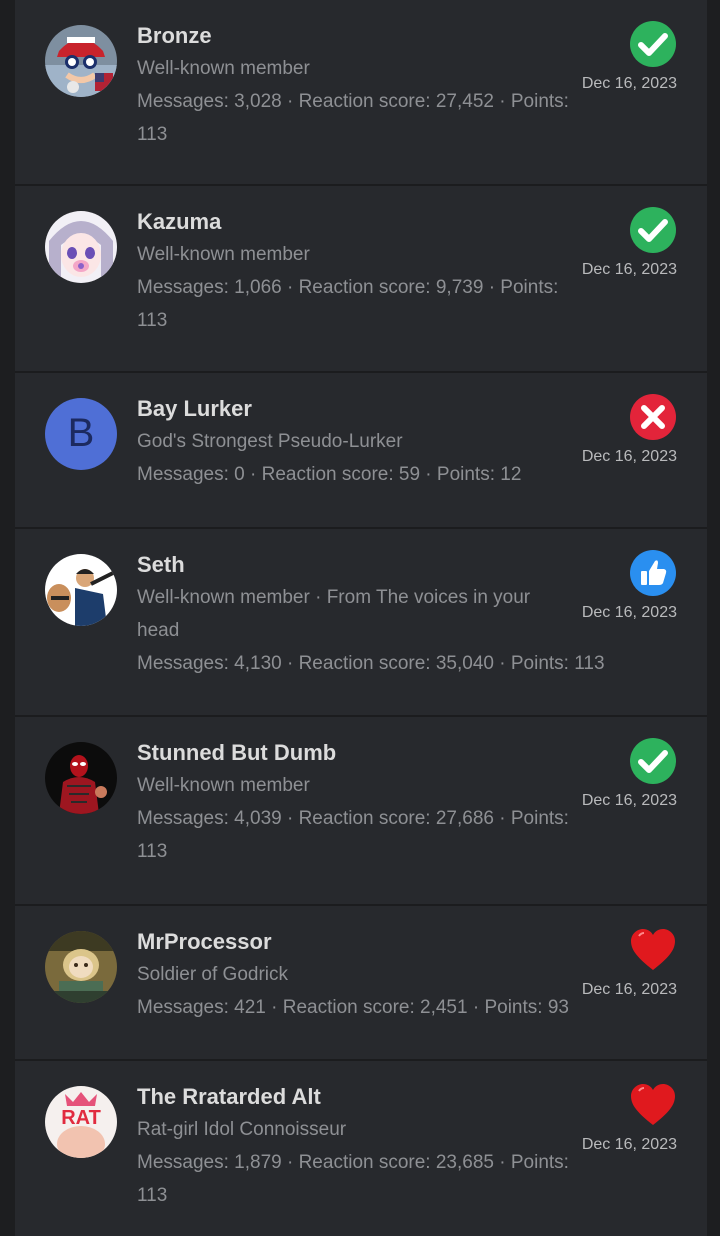  What do you see at coordinates (357, 222) in the screenshot?
I see `username-link: Kazuma` at bounding box center [357, 222].